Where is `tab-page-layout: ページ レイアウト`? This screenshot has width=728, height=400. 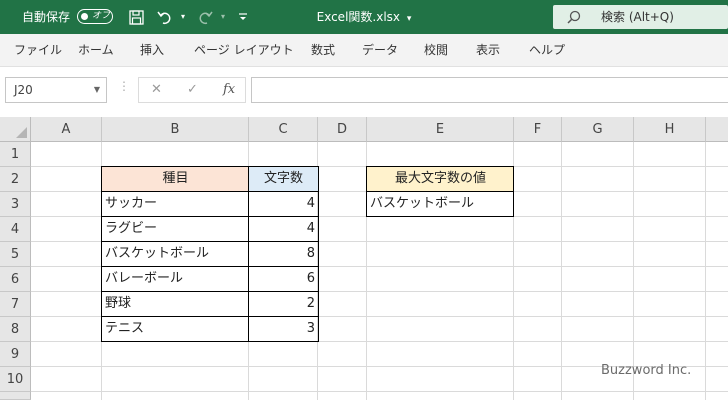 tab-page-layout: ページ レイアウト is located at coordinates (244, 50).